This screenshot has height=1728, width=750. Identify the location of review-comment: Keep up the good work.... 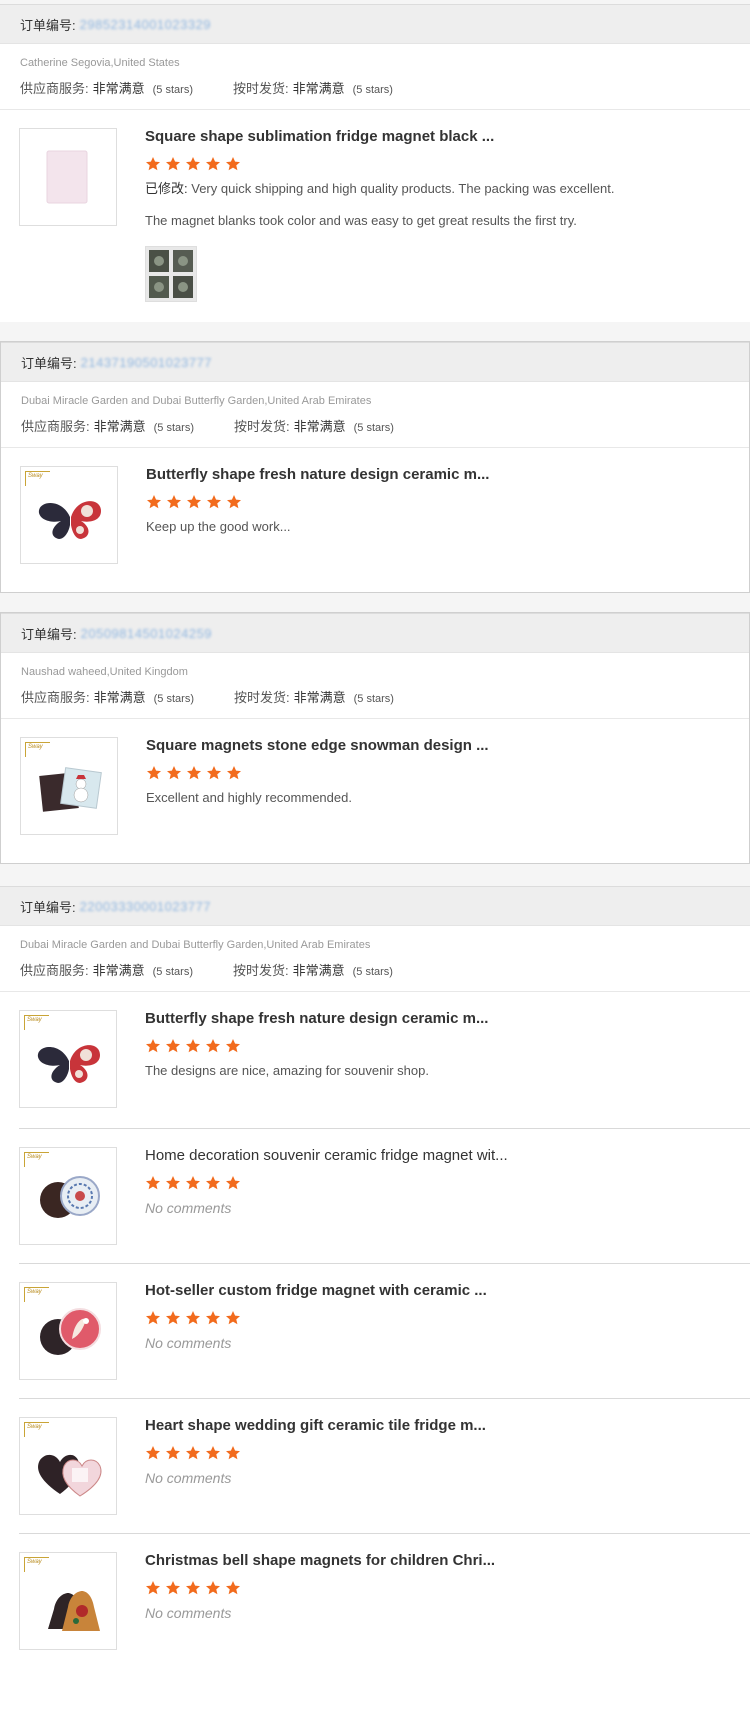
(218, 526).